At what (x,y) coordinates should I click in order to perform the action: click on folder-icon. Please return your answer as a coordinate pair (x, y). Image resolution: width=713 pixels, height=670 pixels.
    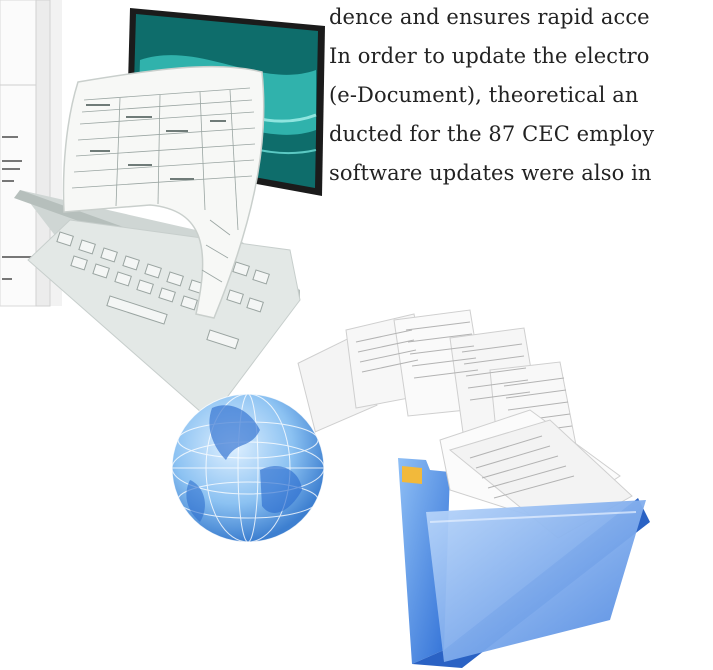
    Looking at the image, I should click on (524, 538).